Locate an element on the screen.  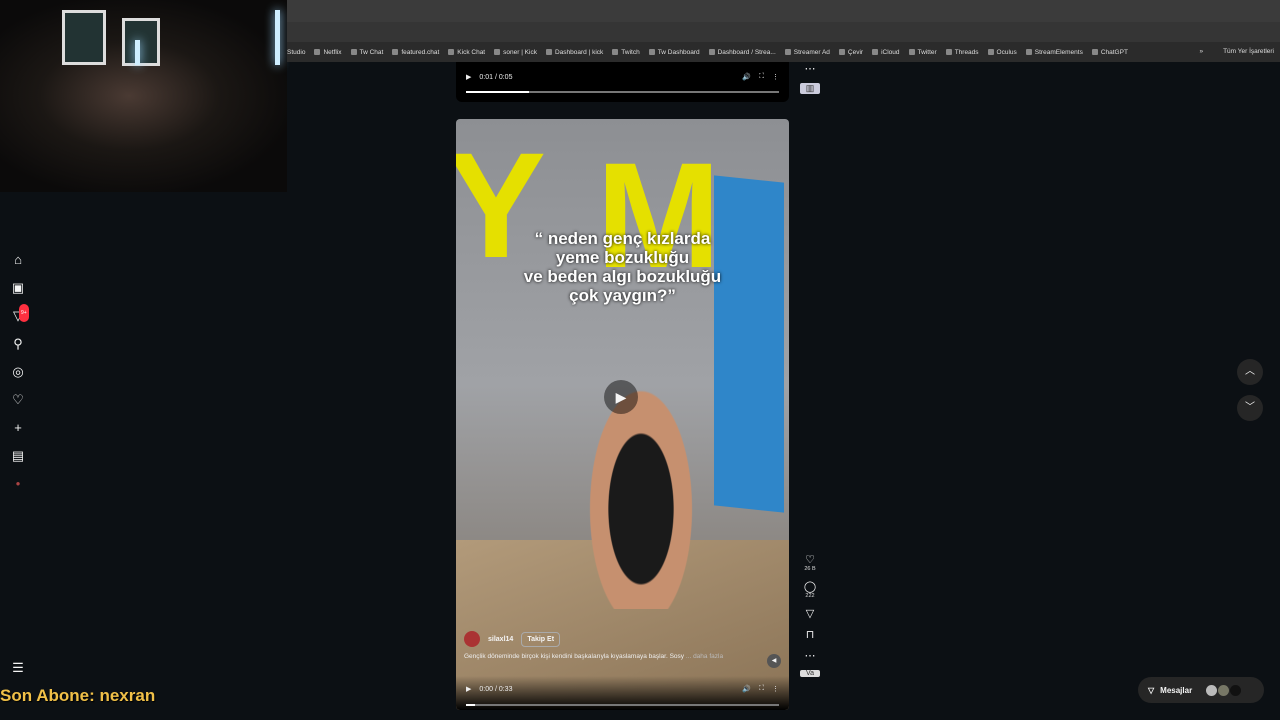
avatar is located at coordinates (472, 639).